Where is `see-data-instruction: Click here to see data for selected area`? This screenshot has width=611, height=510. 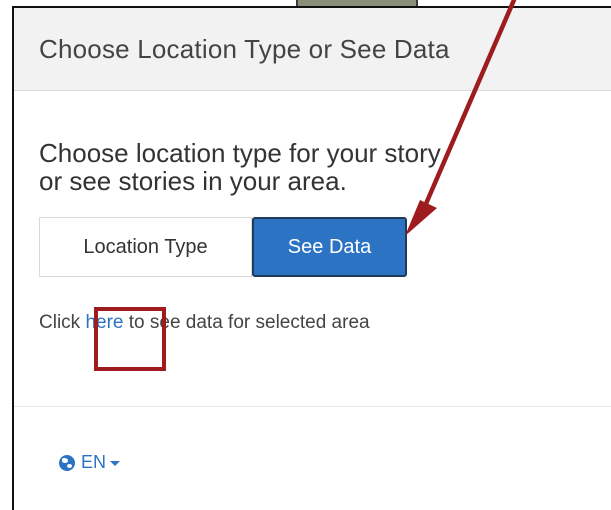 see-data-instruction: Click here to see data for selected area is located at coordinates (322, 323).